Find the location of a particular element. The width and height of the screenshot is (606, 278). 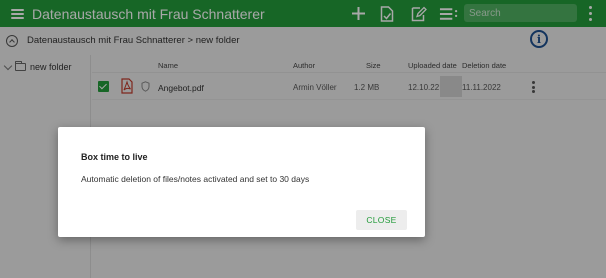

close-button: CLOSE is located at coordinates (381, 220).